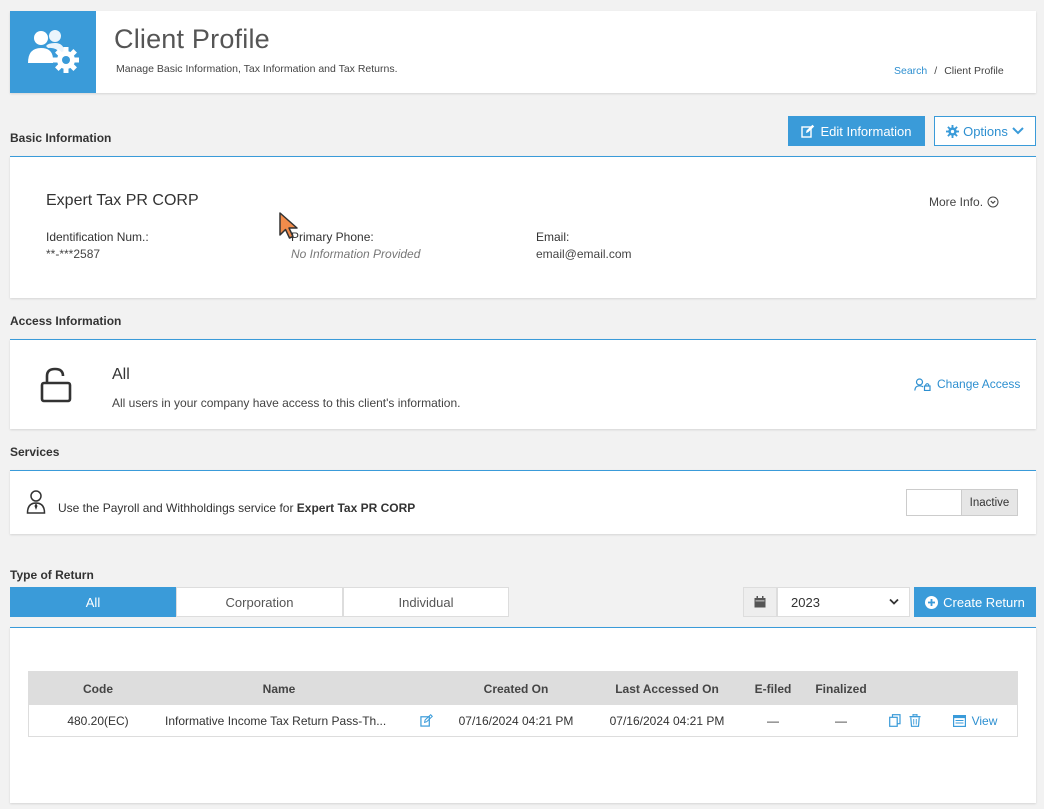  I want to click on column-finalized: Finalized, so click(841, 688).